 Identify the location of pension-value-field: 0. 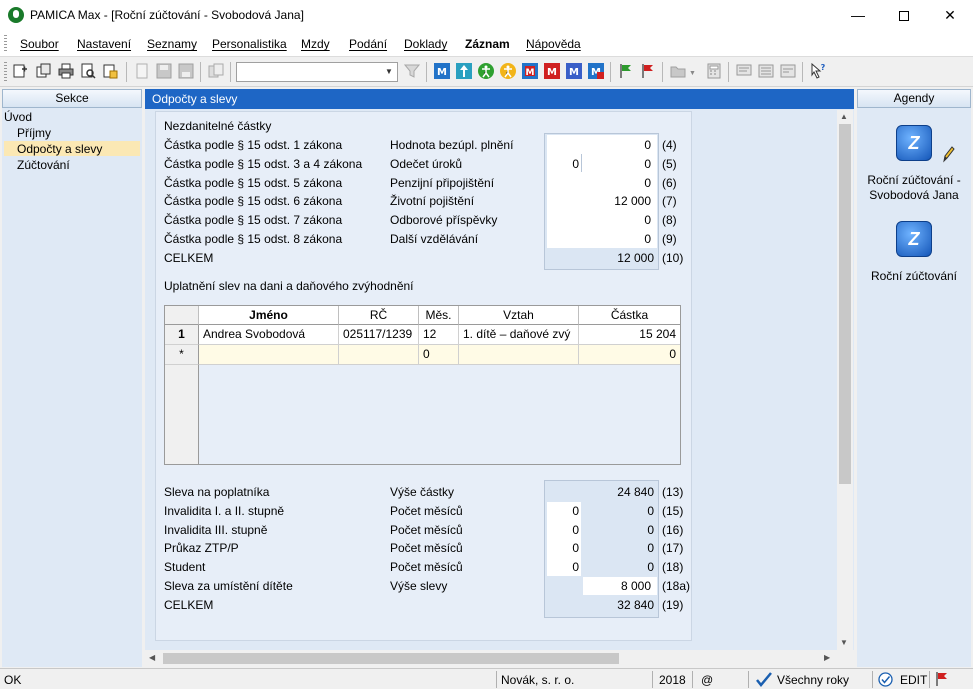
(618, 183).